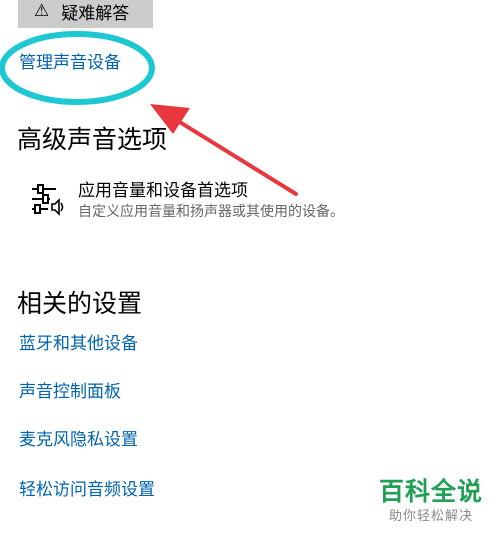 Image resolution: width=500 pixels, height=537 pixels. I want to click on watermark-main: 百科全说, so click(430, 491).